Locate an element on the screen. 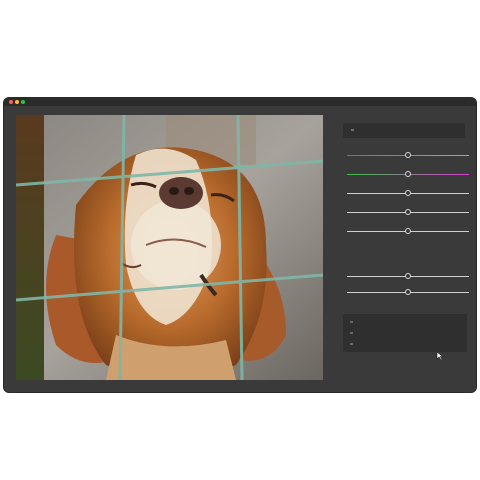 The image size is (480, 480). options-list is located at coordinates (405, 333).